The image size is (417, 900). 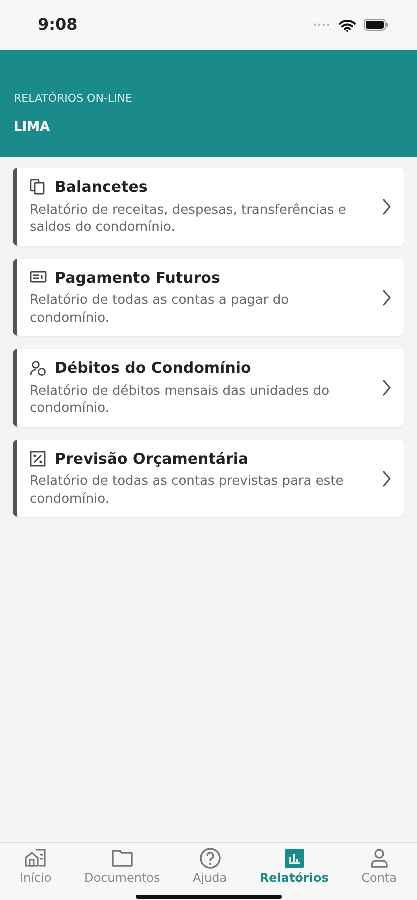 I want to click on bar-chart-icon, so click(x=294, y=858).